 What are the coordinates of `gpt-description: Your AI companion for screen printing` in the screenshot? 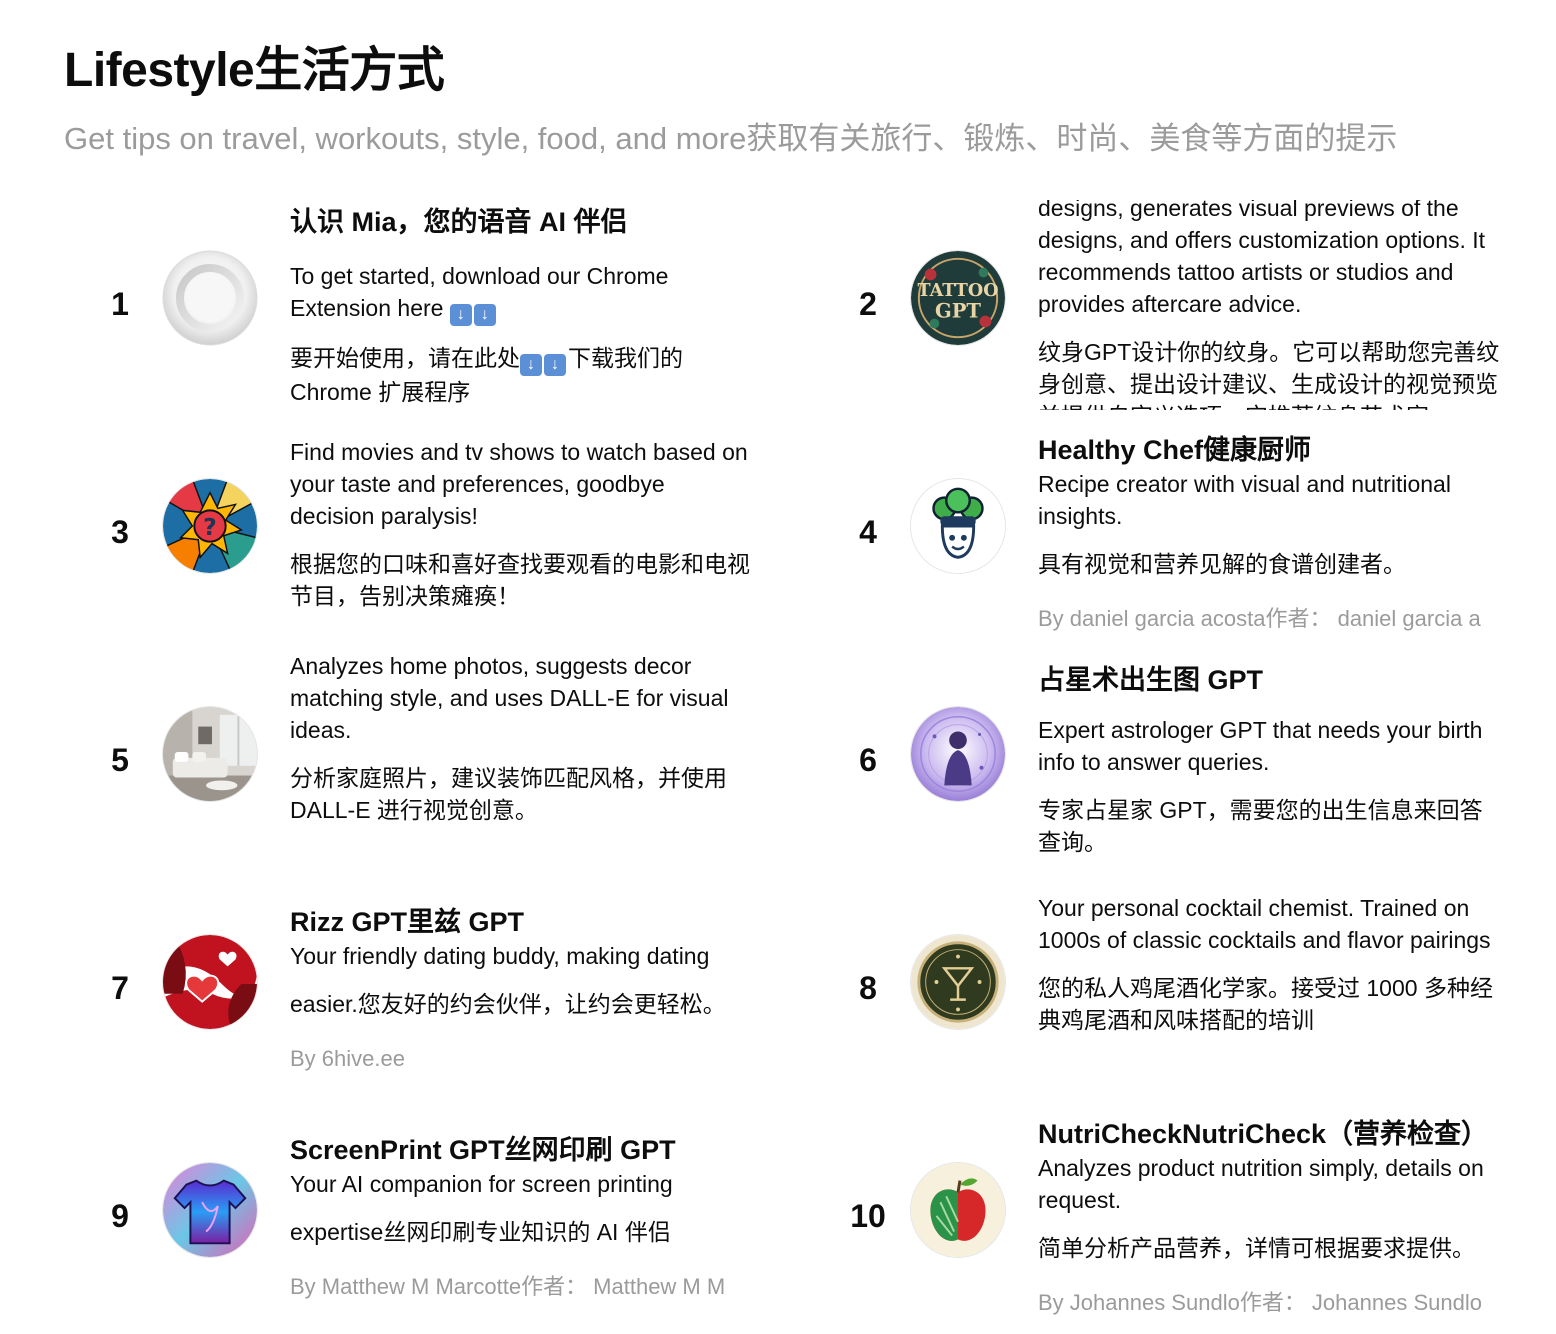 It's located at (481, 1184).